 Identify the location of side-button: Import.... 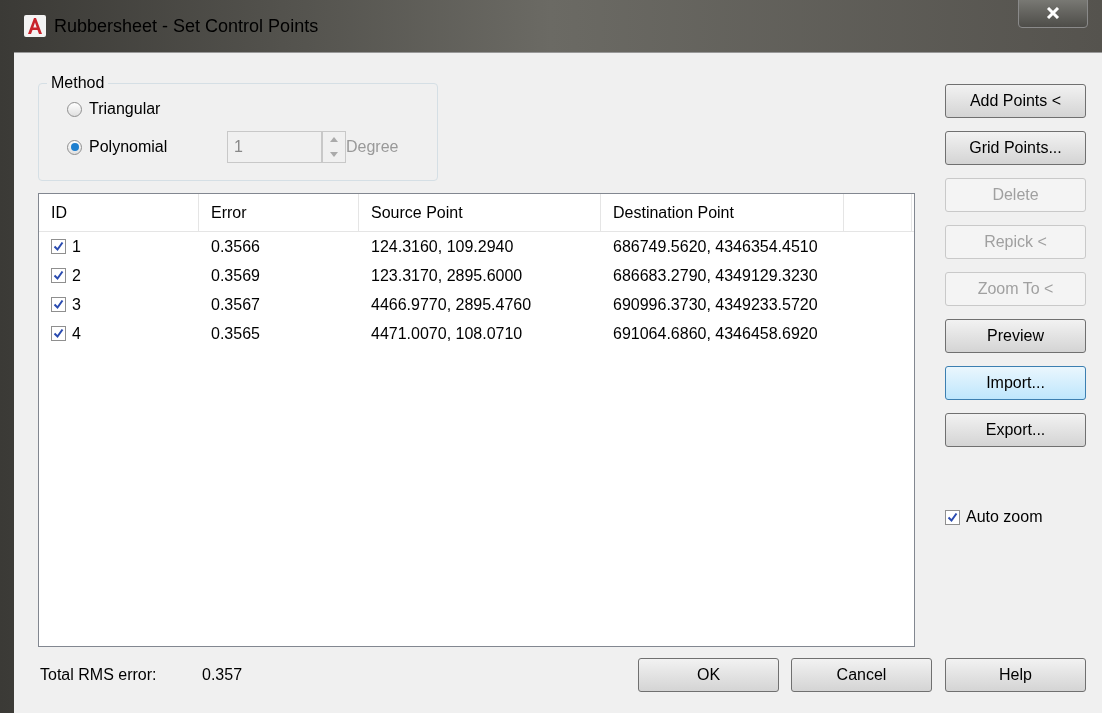
(1015, 383).